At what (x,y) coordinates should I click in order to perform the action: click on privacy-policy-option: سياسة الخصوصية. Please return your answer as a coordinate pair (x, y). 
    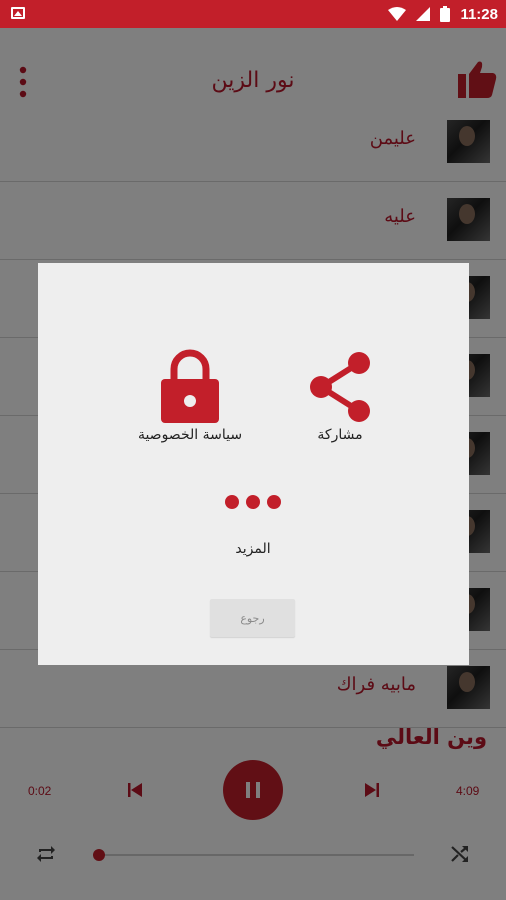
    Looking at the image, I should click on (190, 396).